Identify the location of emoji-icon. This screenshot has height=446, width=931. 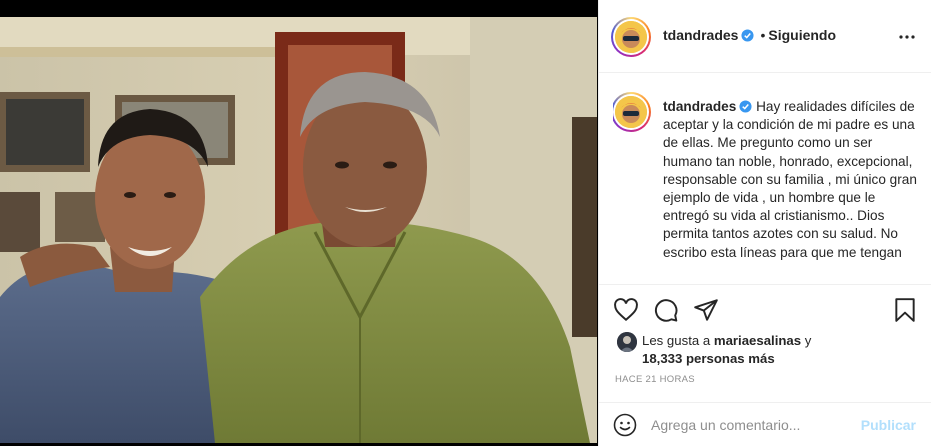
(625, 425).